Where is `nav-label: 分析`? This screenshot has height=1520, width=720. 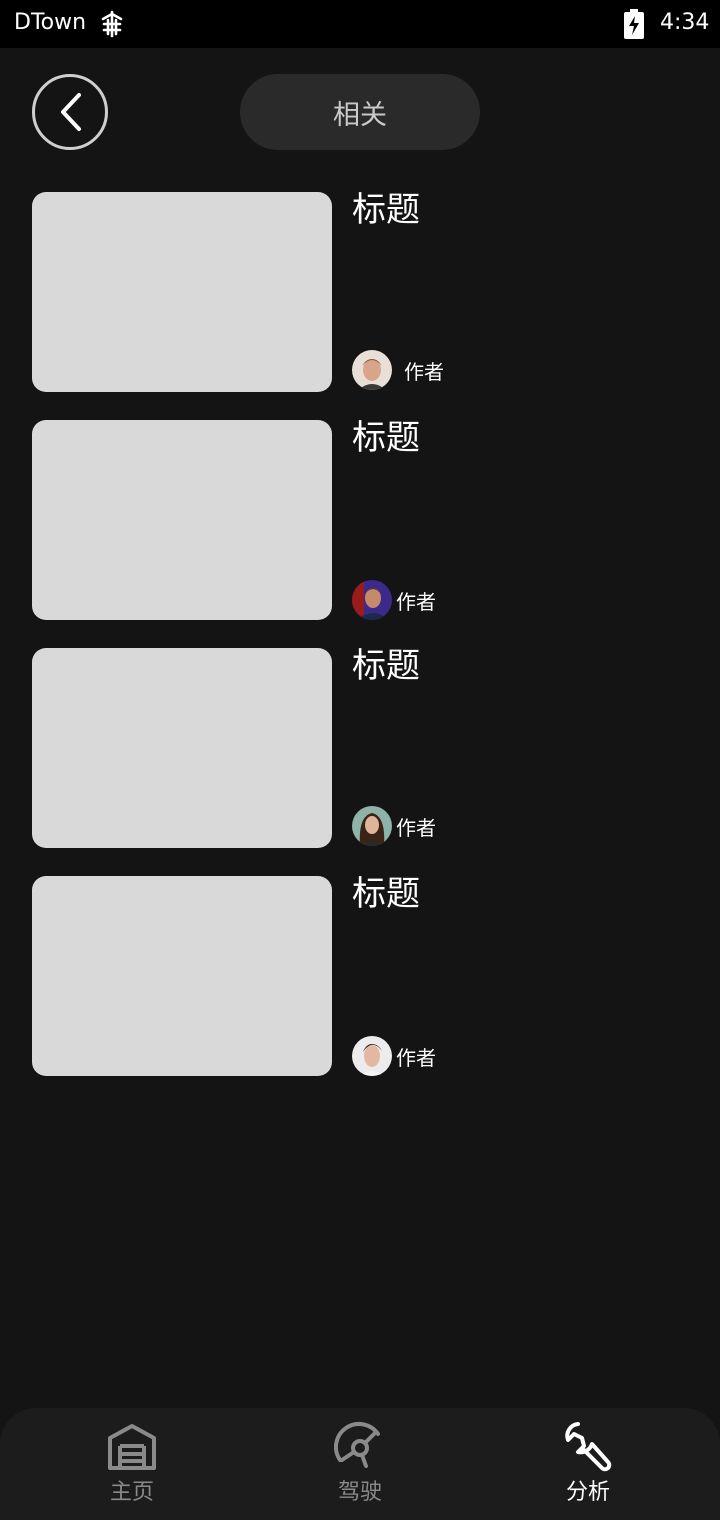
nav-label: 分析 is located at coordinates (587, 1492).